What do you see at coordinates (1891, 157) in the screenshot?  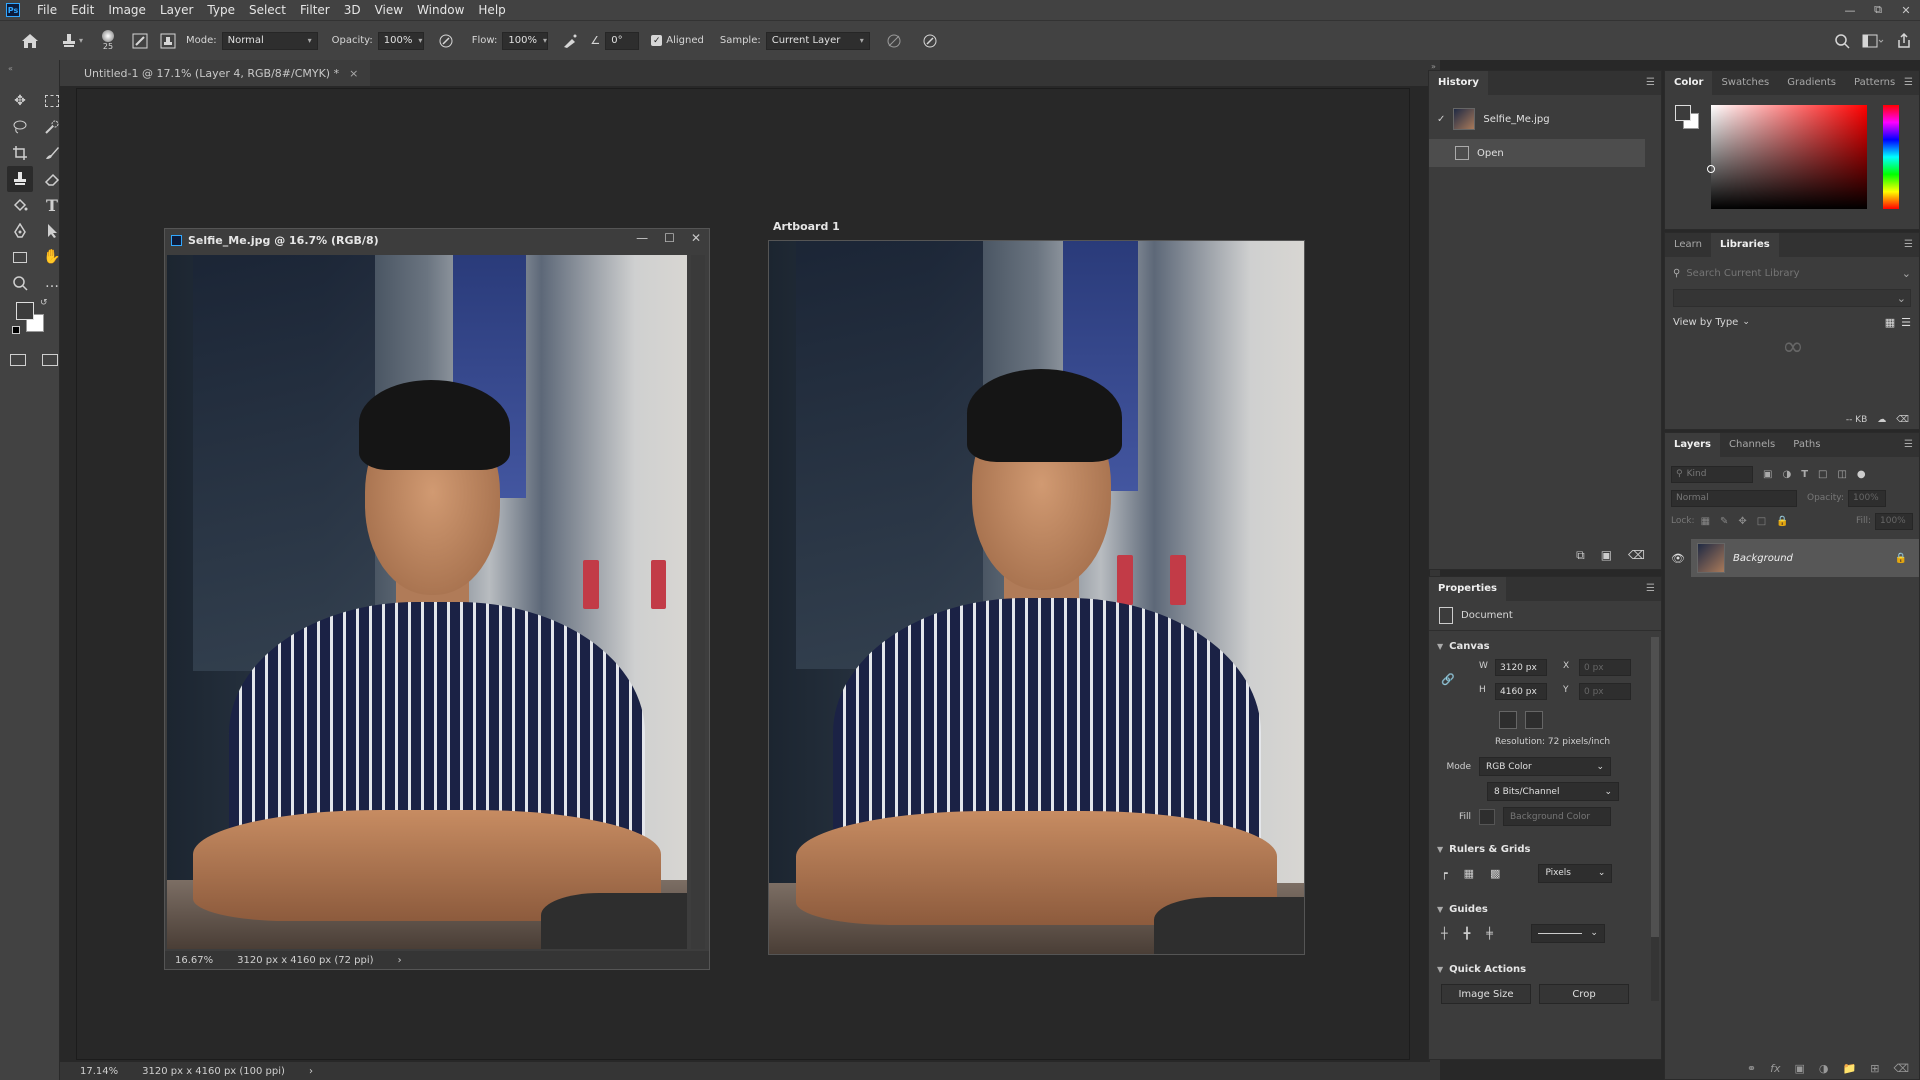 I see `hue-slider` at bounding box center [1891, 157].